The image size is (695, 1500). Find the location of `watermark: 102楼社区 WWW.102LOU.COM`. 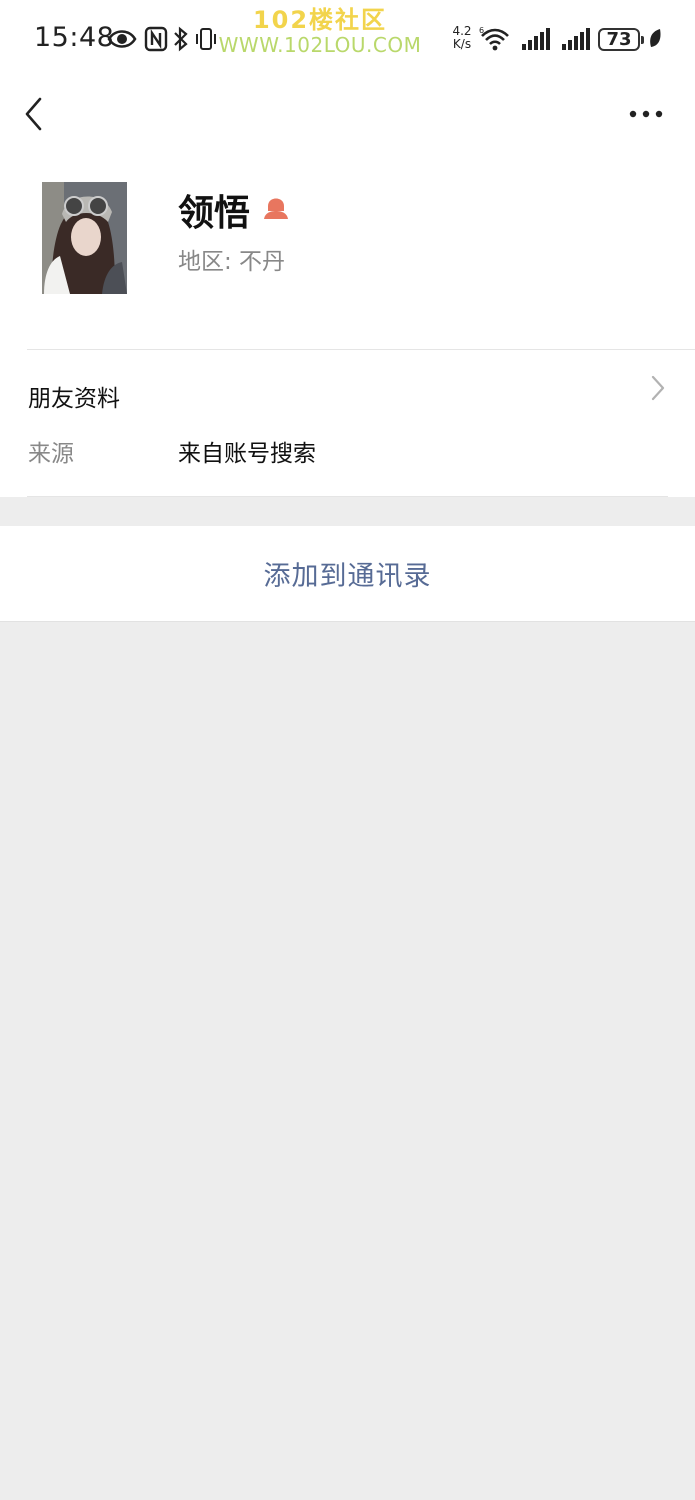

watermark: 102楼社区 WWW.102LOU.COM is located at coordinates (320, 31).